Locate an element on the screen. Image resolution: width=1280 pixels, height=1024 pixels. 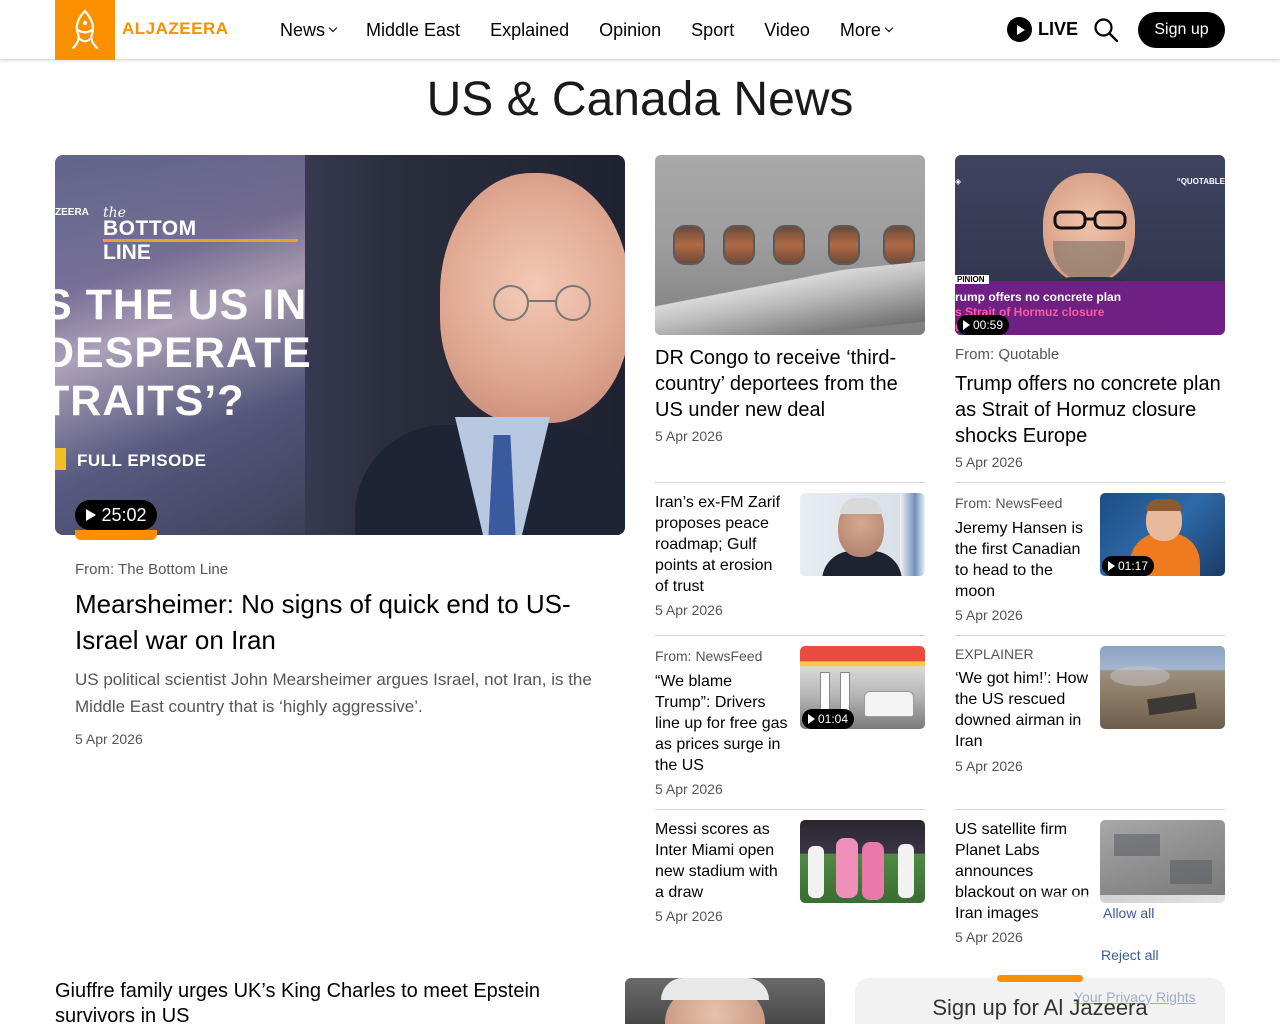
hero-overlay-full-episode: FULL EPISODE is located at coordinates (142, 460).